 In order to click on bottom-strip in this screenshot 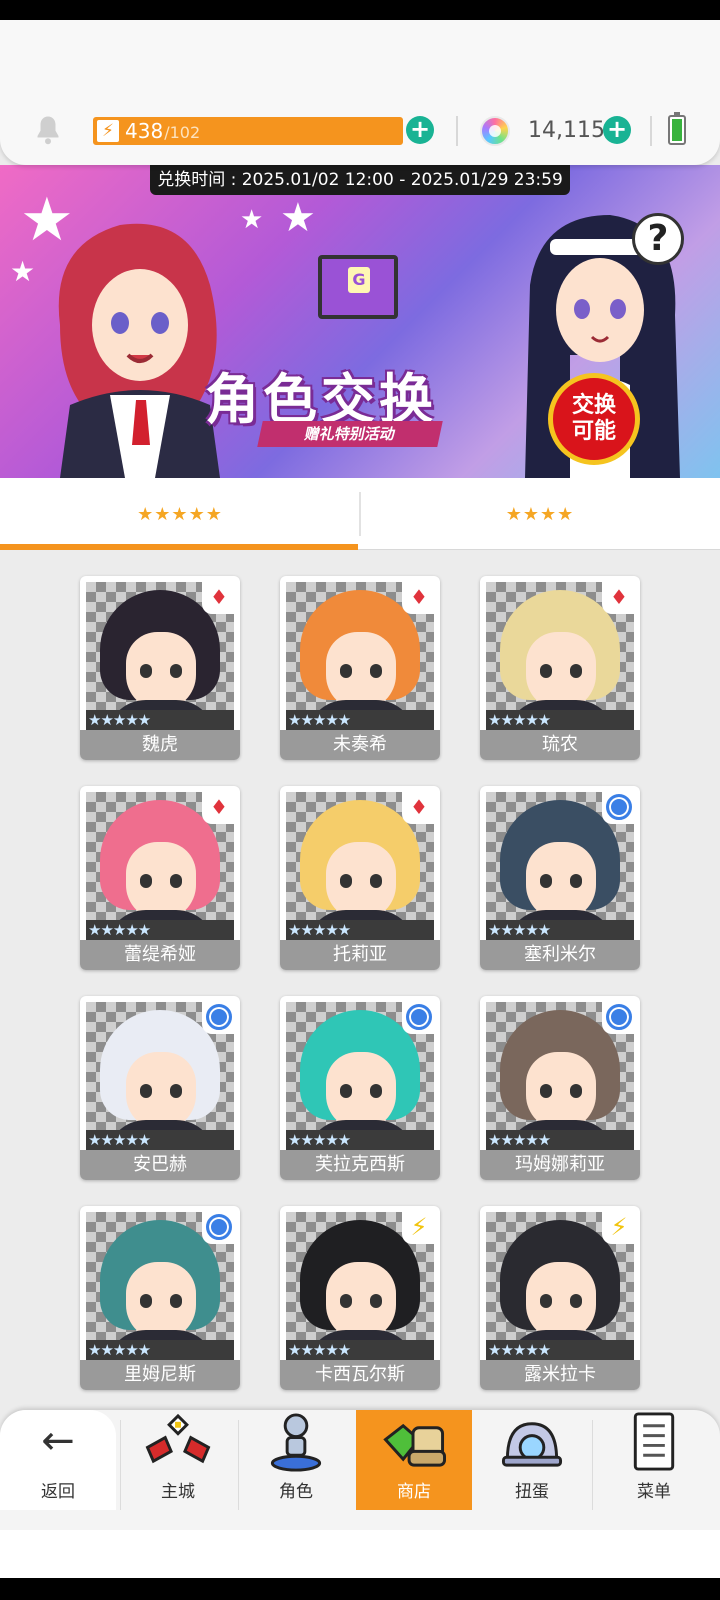, I will do `click(360, 1554)`.